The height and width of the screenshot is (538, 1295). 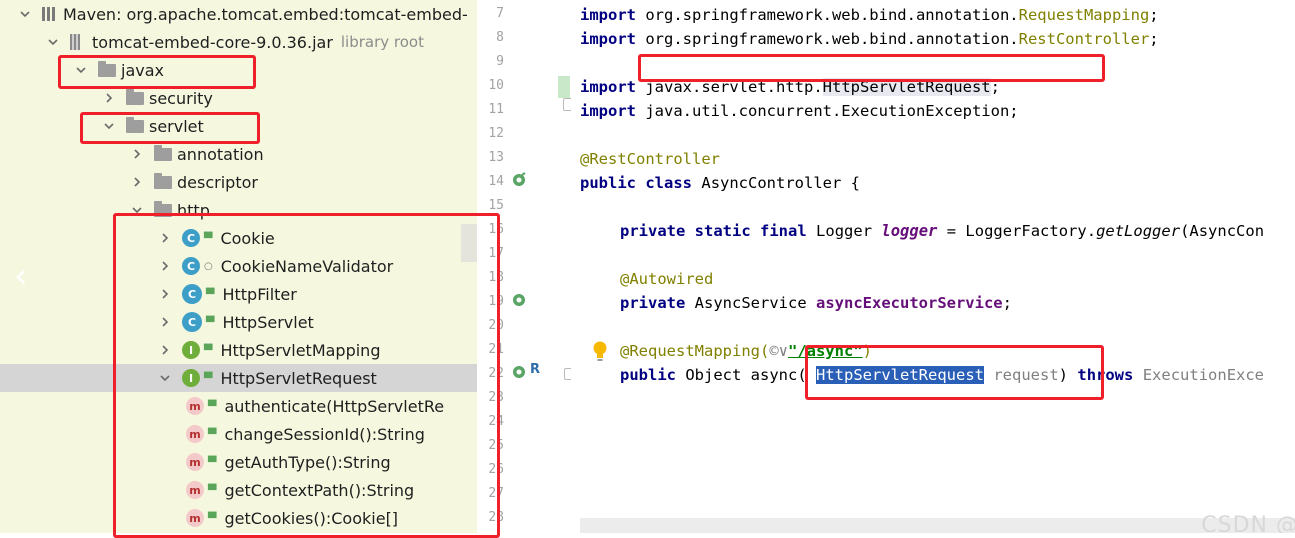 What do you see at coordinates (170, 128) in the screenshot?
I see `annotation-box-servlet` at bounding box center [170, 128].